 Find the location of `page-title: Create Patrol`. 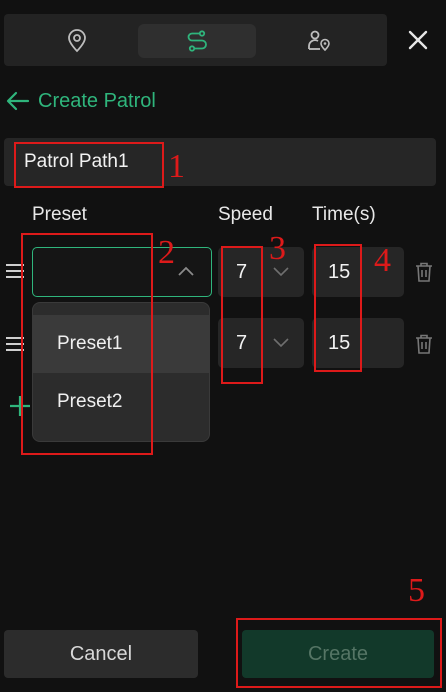

page-title: Create Patrol is located at coordinates (97, 100).